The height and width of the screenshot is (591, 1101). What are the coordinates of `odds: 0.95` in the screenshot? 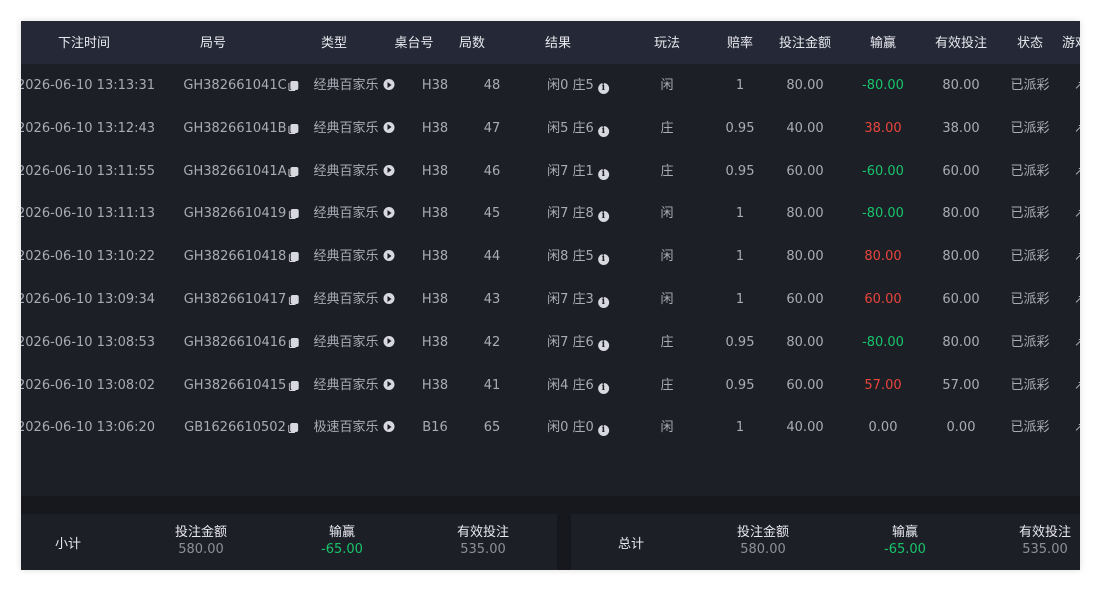 It's located at (740, 171).